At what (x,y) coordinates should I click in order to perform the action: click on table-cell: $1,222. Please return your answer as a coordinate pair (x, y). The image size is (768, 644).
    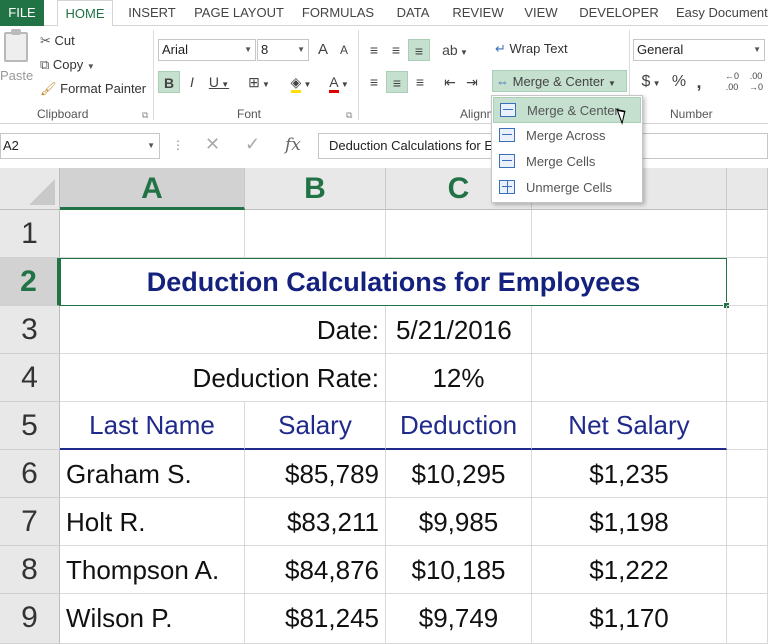
    Looking at the image, I should click on (629, 570).